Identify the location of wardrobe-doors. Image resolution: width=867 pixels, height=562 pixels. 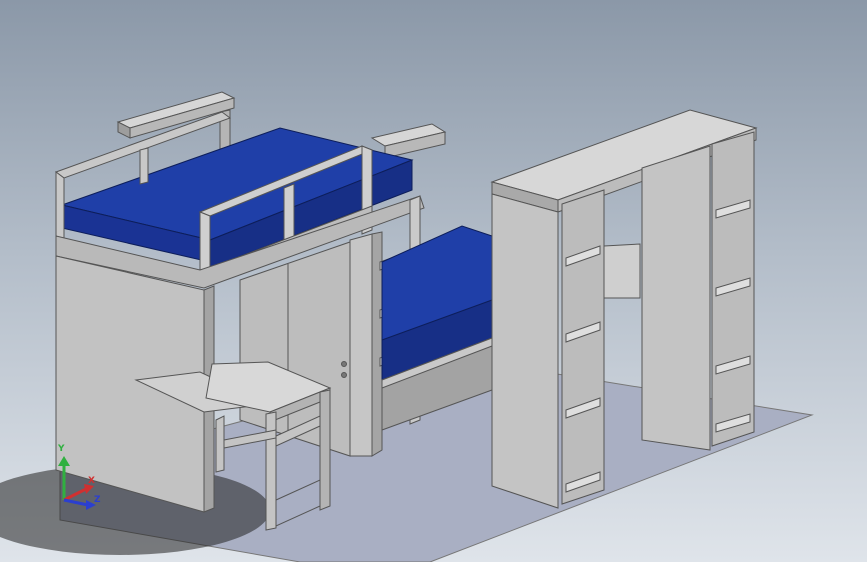
(295, 349).